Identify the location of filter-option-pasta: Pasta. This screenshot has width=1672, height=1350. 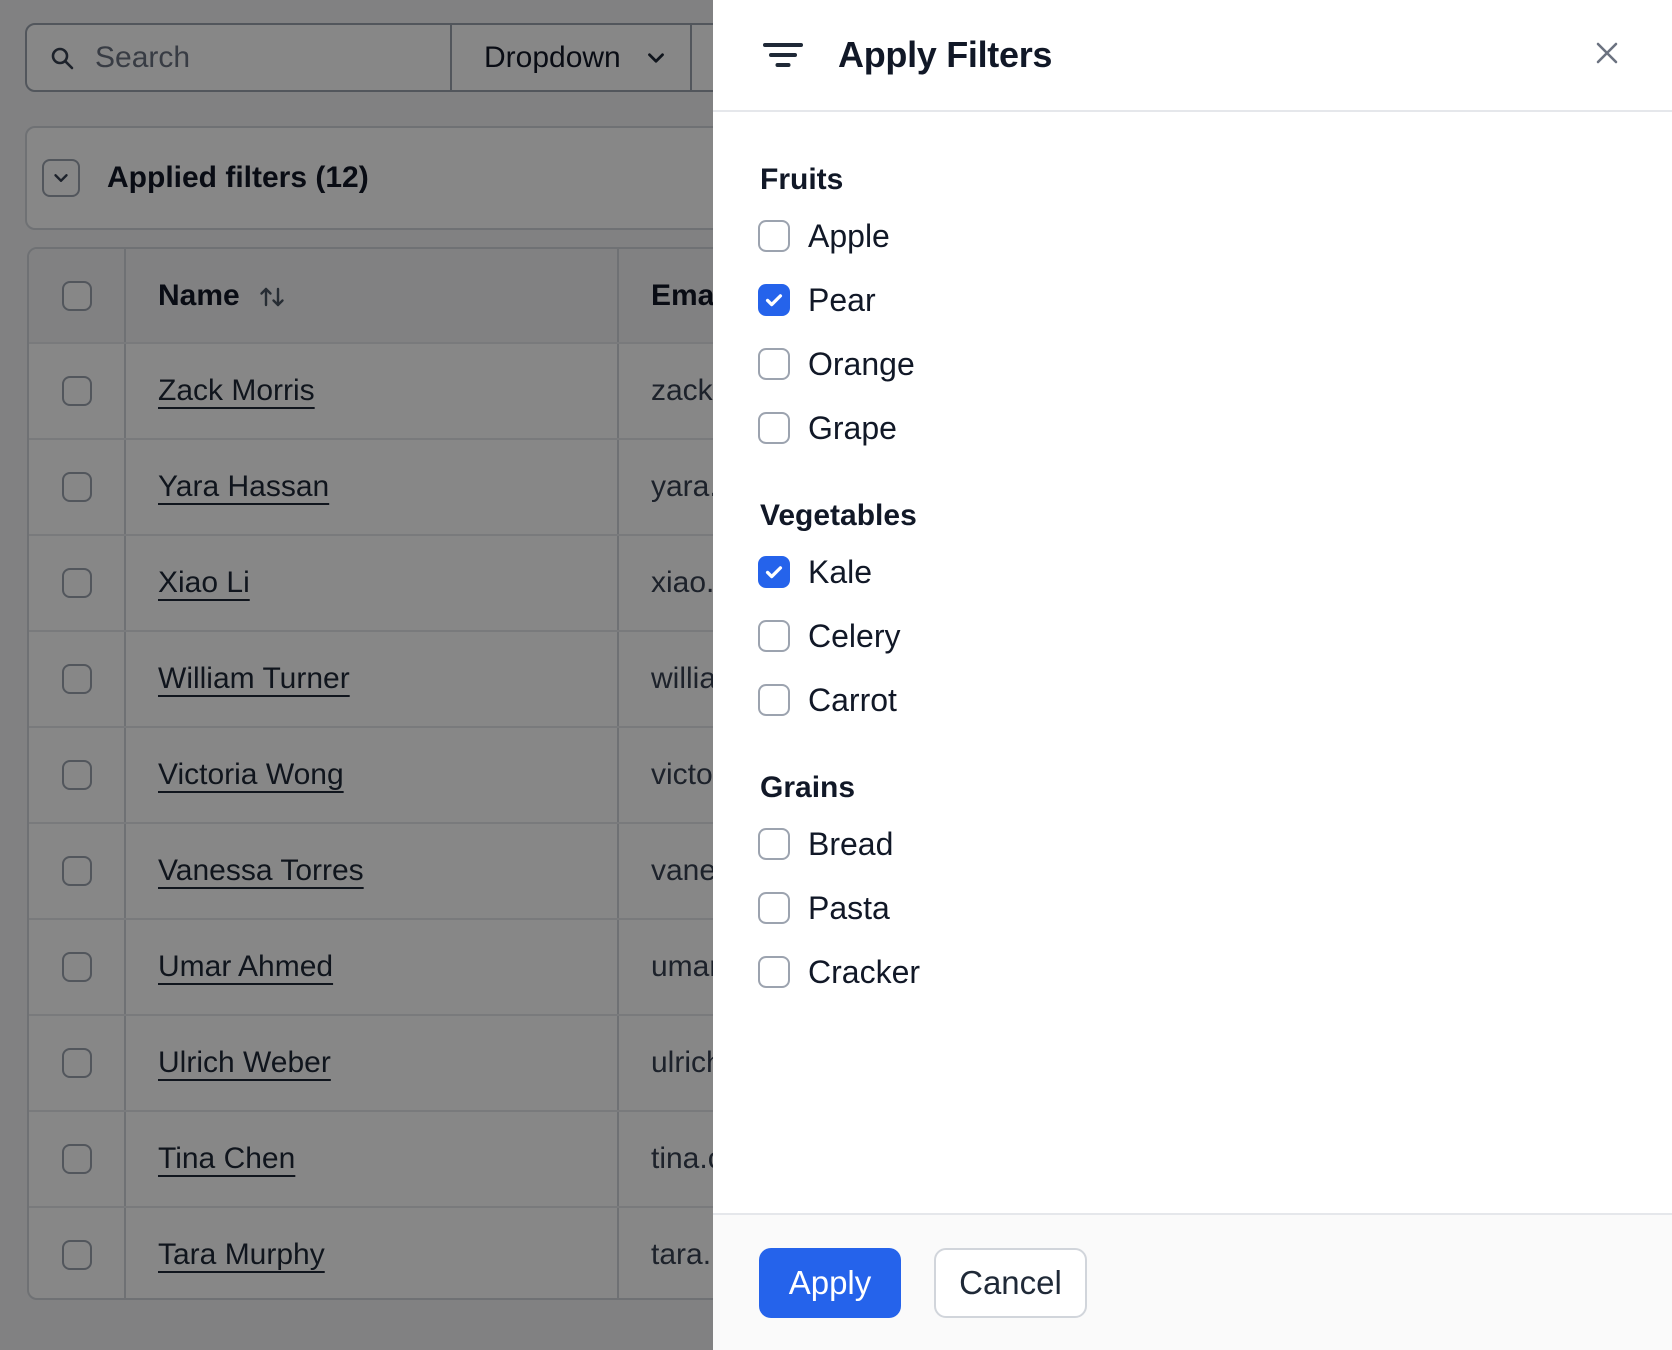
(1192, 907).